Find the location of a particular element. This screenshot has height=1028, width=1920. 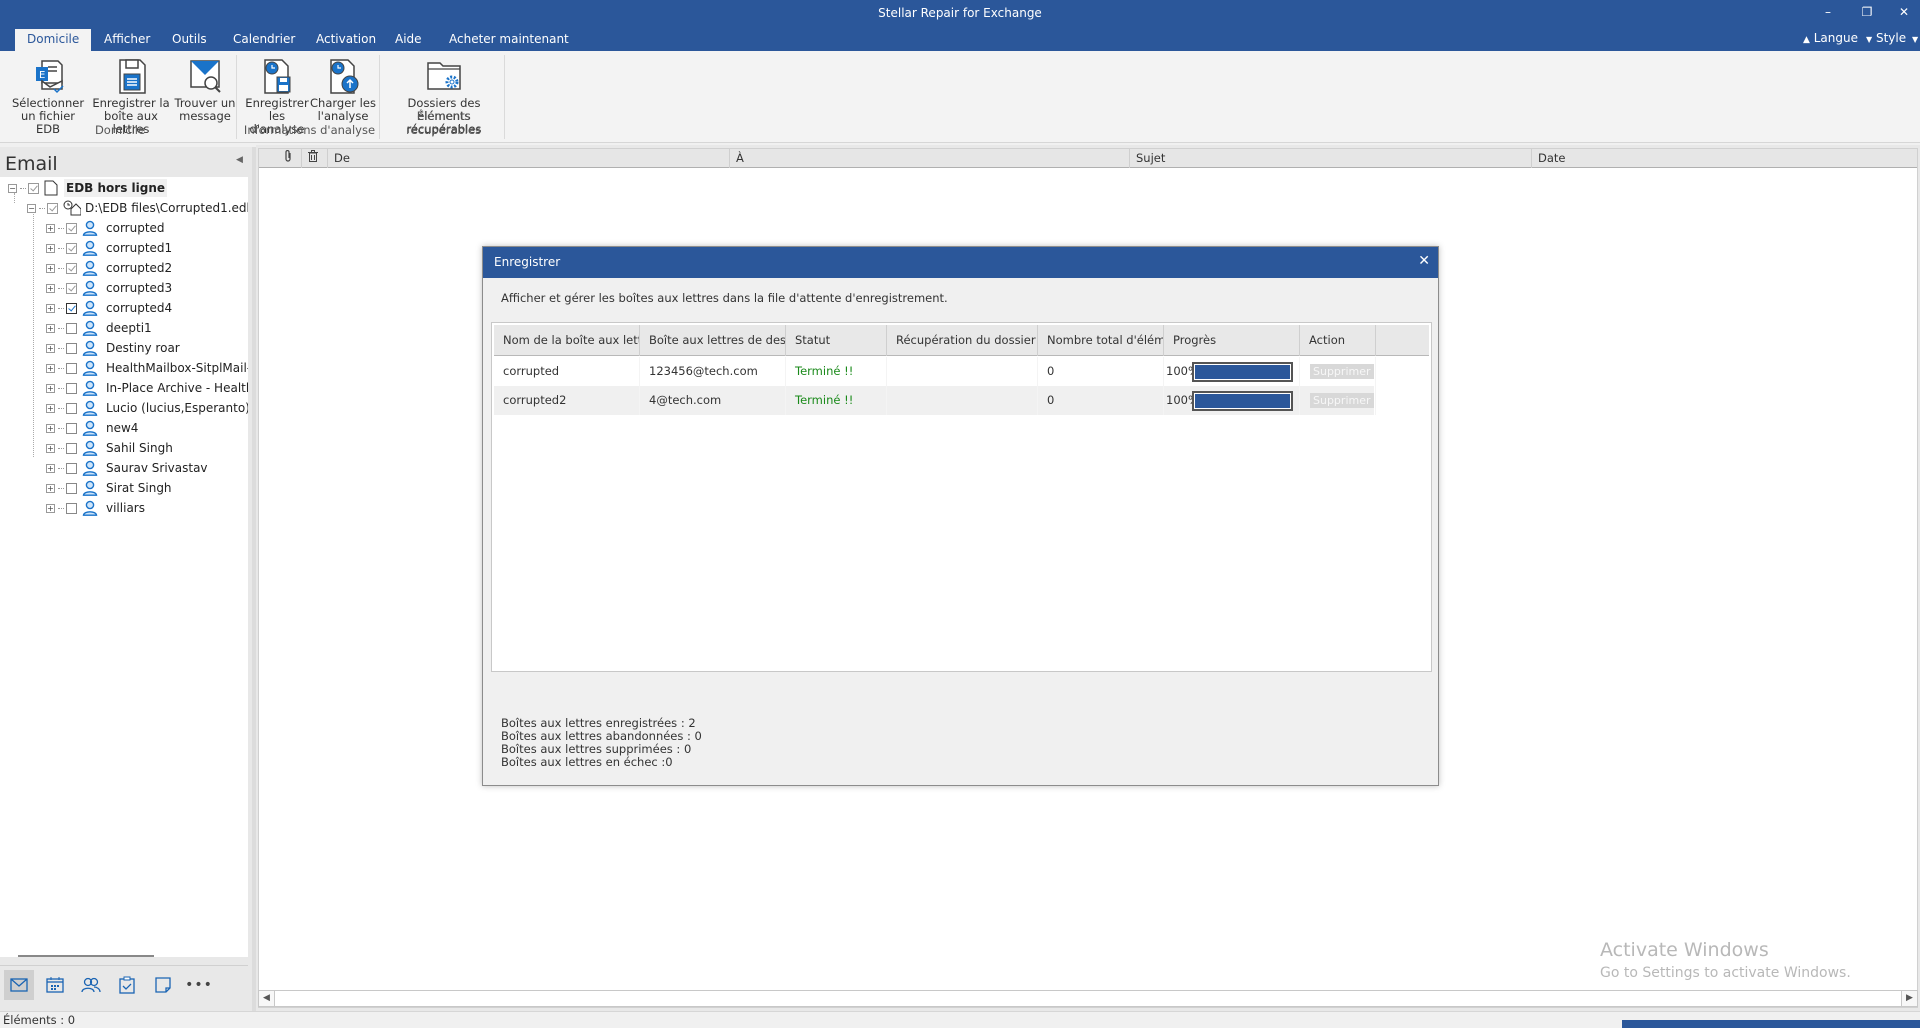

load-scan-button: Charger les l'analyse is located at coordinates (343, 90).